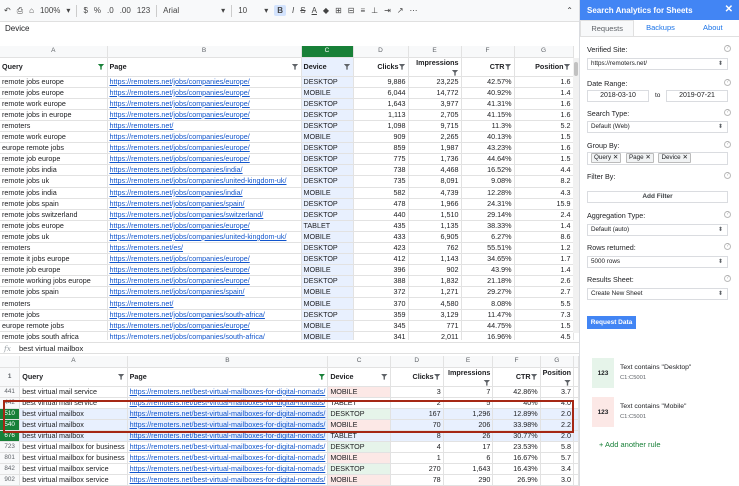 This screenshot has height=486, width=739. What do you see at coordinates (54, 52) in the screenshot?
I see `column-letter: A` at bounding box center [54, 52].